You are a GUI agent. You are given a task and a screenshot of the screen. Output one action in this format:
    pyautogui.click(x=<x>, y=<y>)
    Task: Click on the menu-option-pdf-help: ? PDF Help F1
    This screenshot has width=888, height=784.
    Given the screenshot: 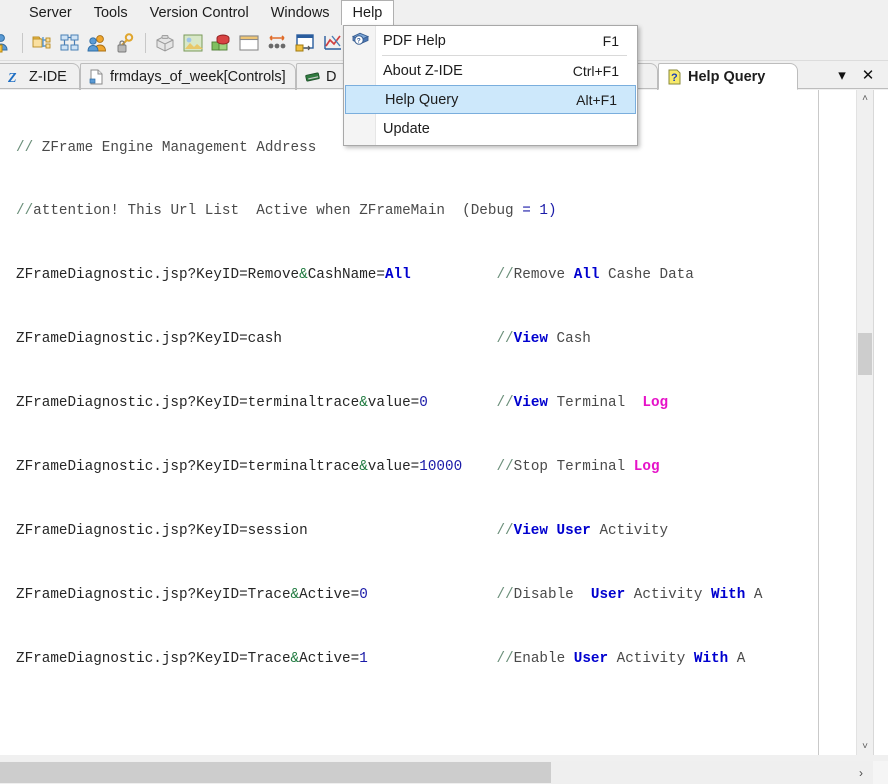 What is the action you would take?
    pyautogui.click(x=490, y=40)
    